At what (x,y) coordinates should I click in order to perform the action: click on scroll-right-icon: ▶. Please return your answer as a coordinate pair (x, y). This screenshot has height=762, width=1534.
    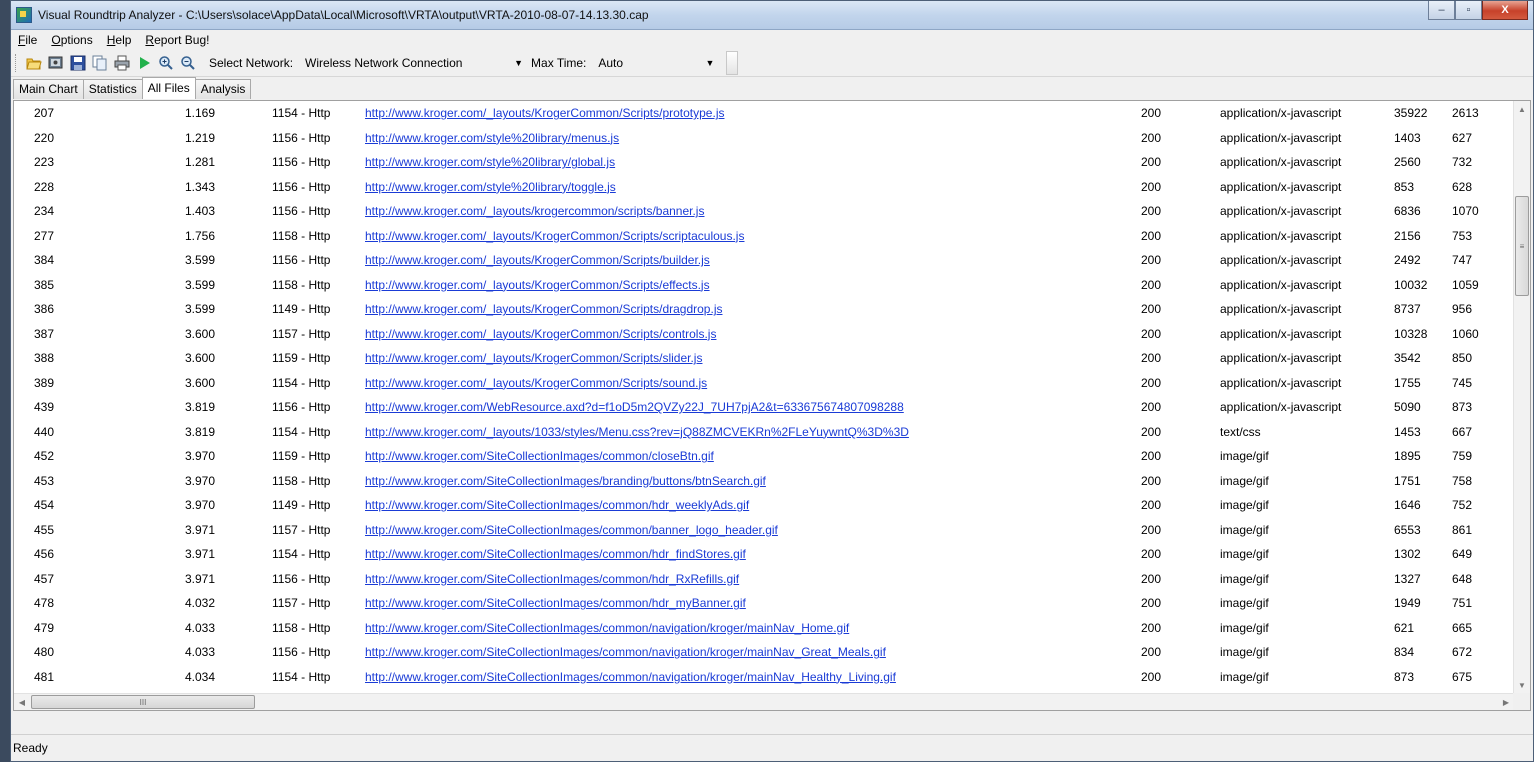
    Looking at the image, I should click on (1506, 702).